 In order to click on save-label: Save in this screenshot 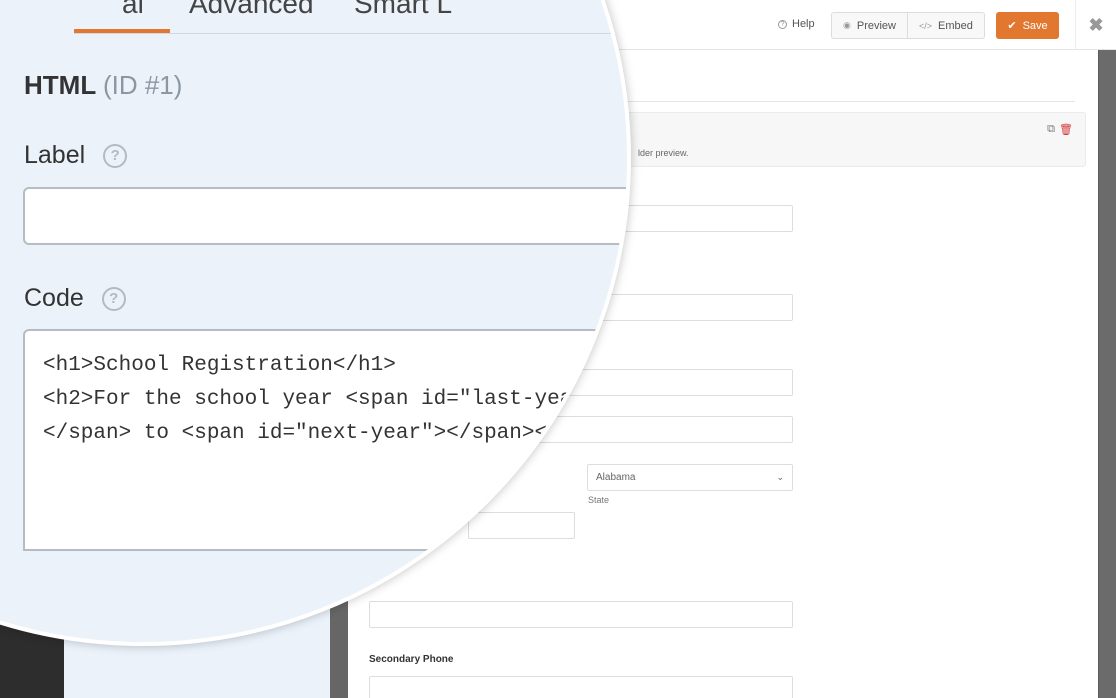, I will do `click(1035, 25)`.